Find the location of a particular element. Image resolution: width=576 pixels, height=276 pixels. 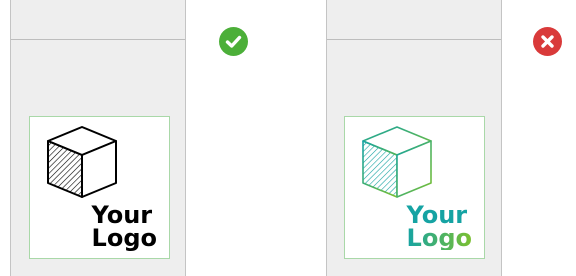

correct-badge is located at coordinates (233, 41).